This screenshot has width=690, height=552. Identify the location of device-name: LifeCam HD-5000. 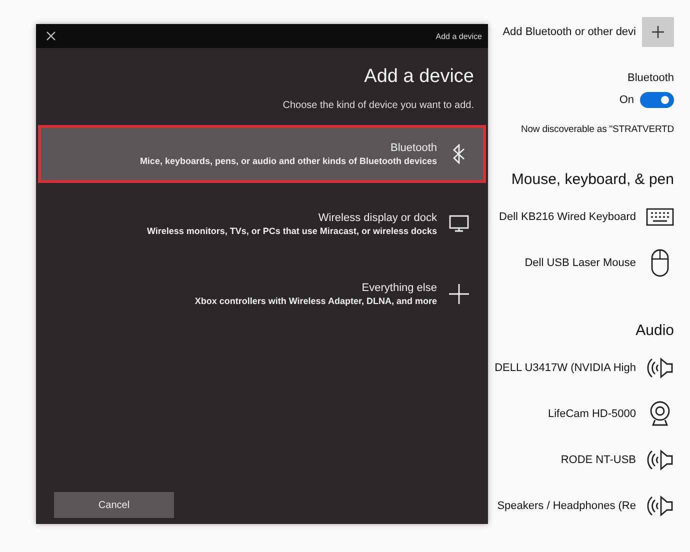
(592, 414).